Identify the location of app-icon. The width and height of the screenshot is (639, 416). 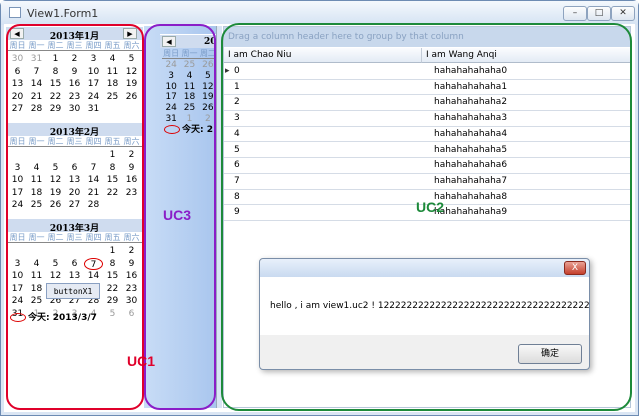
(15, 12).